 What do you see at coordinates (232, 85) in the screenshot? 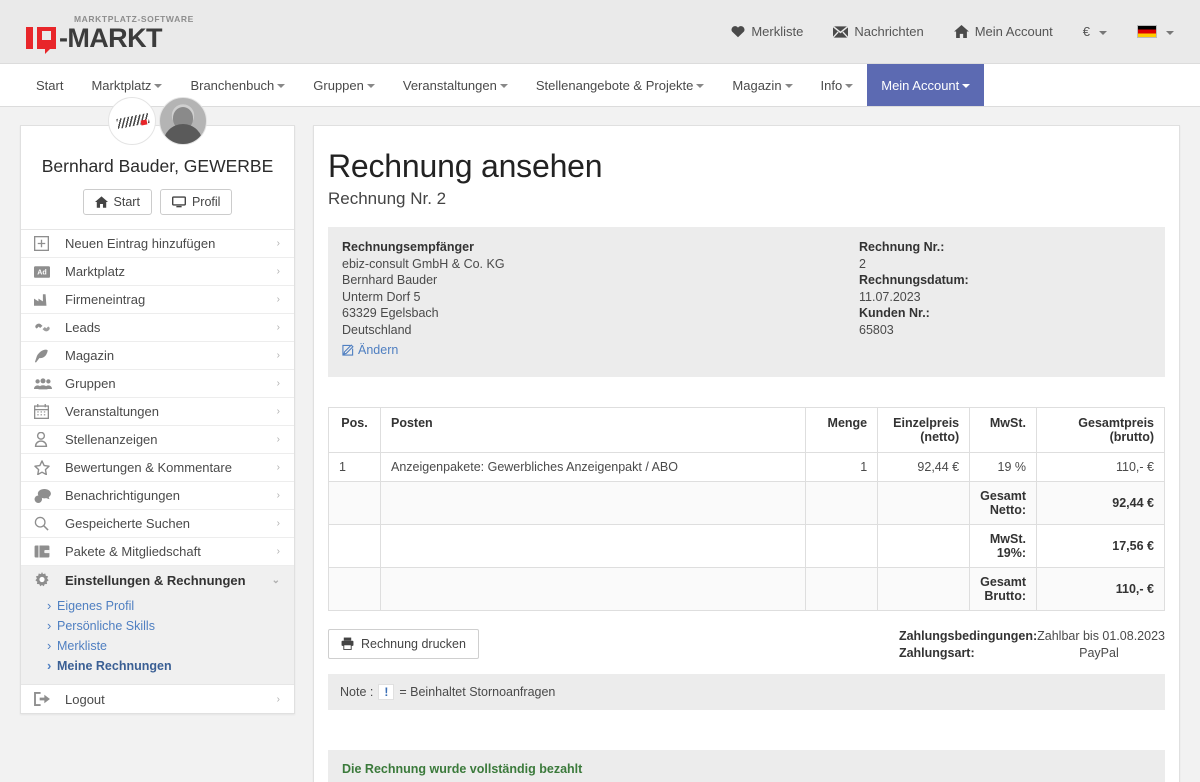
I see `nav-label: Branchenbuch` at bounding box center [232, 85].